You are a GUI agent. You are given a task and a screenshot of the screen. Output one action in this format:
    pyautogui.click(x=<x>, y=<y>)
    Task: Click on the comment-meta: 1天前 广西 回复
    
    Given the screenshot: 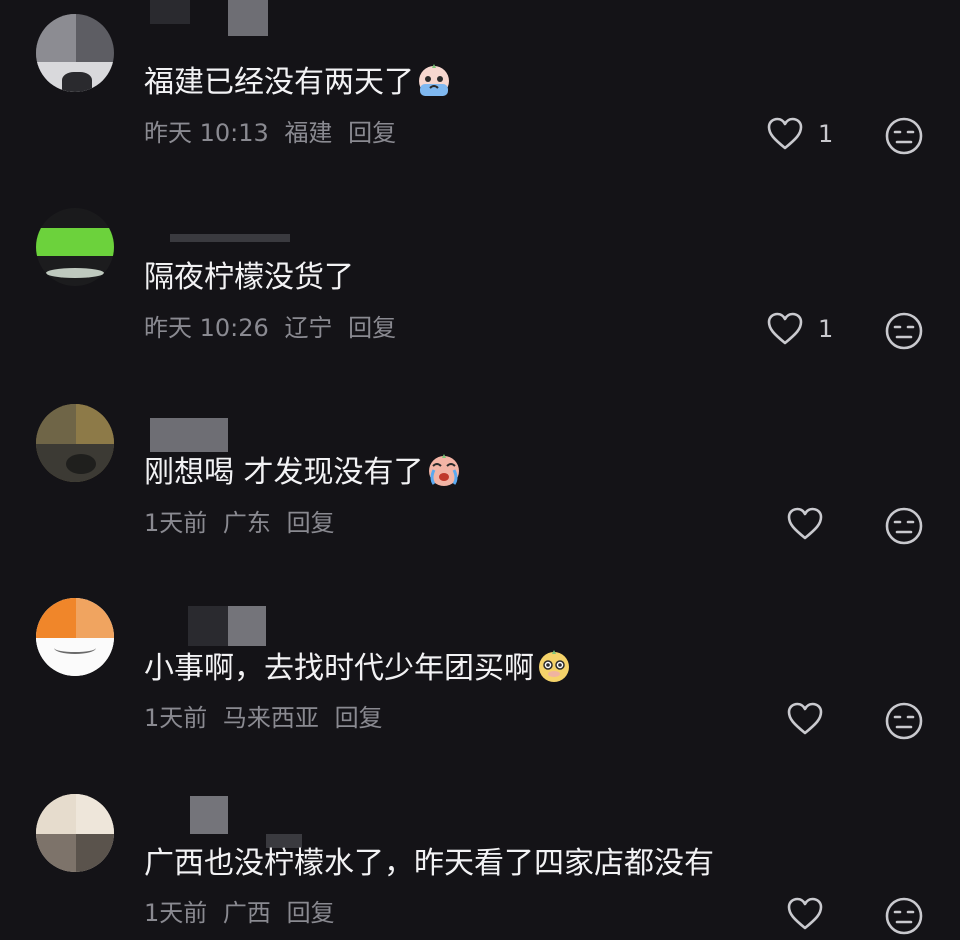 What is the action you would take?
    pyautogui.click(x=243, y=913)
    